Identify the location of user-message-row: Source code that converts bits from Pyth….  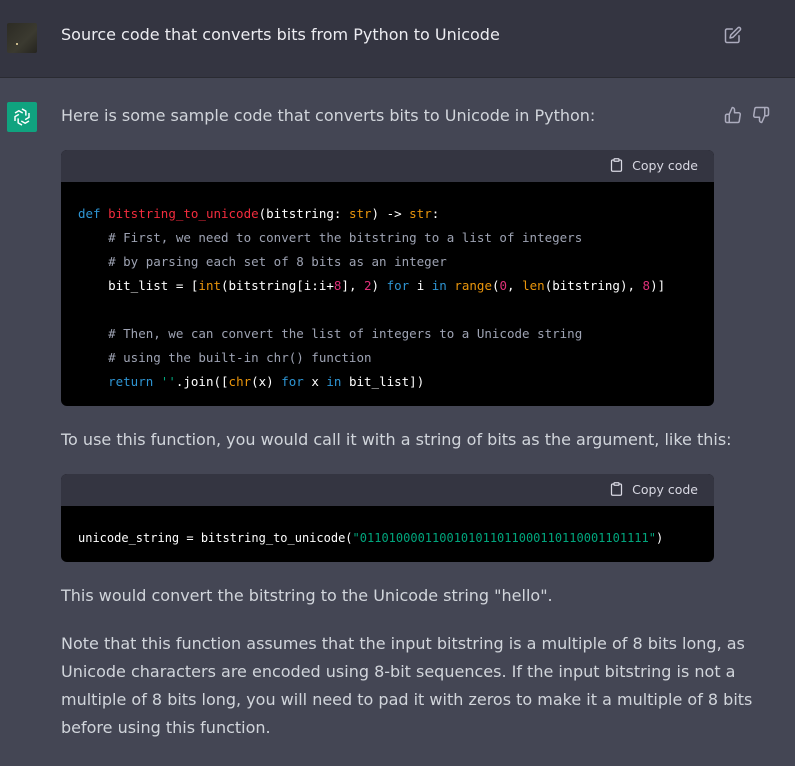
(397, 39).